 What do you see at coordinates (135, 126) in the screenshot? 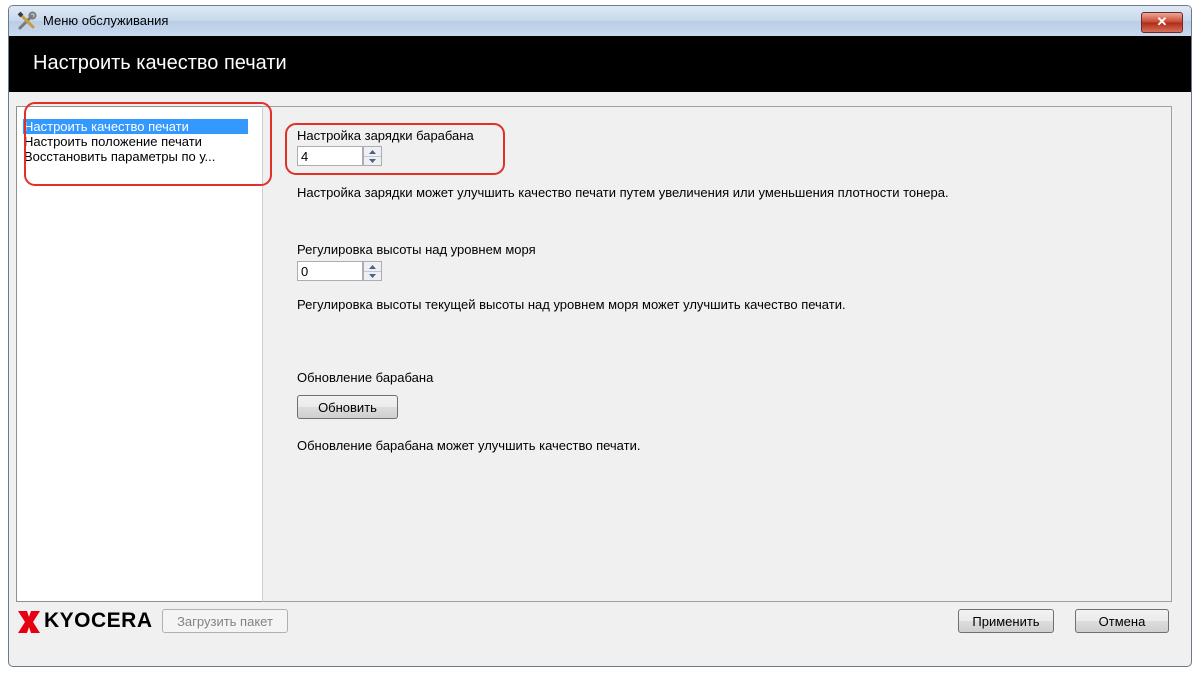
I see `nav-item-print-quality: Настроить качество печати` at bounding box center [135, 126].